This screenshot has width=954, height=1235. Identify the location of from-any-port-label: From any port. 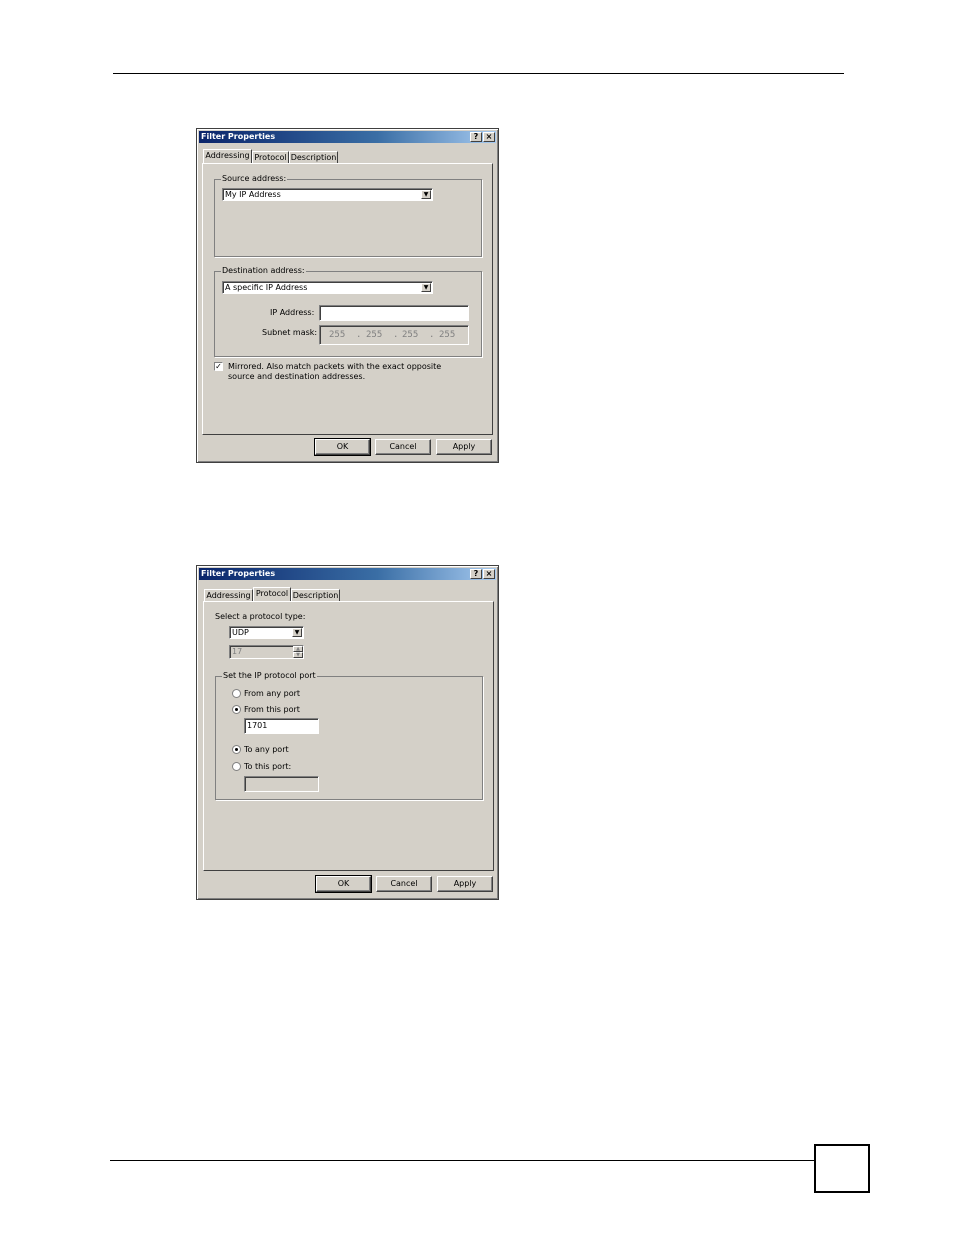
(272, 693).